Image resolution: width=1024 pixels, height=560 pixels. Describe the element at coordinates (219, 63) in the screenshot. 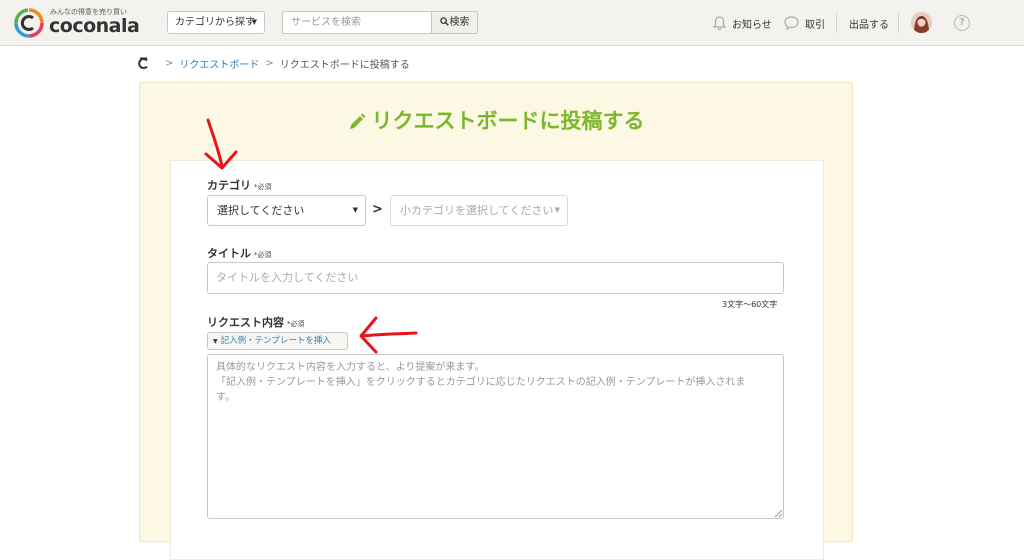

I see `breadcrumb-request-board: リクエストボード` at that location.